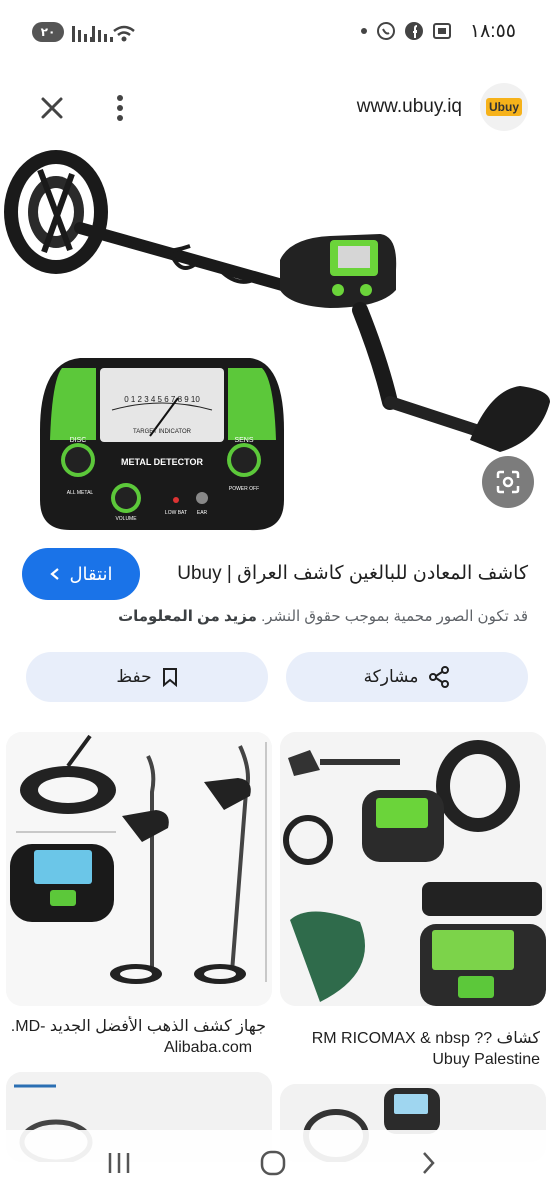 The height and width of the screenshot is (1196, 552). What do you see at coordinates (176, 513) in the screenshot?
I see `low-bat-label: LOW BAT` at bounding box center [176, 513].